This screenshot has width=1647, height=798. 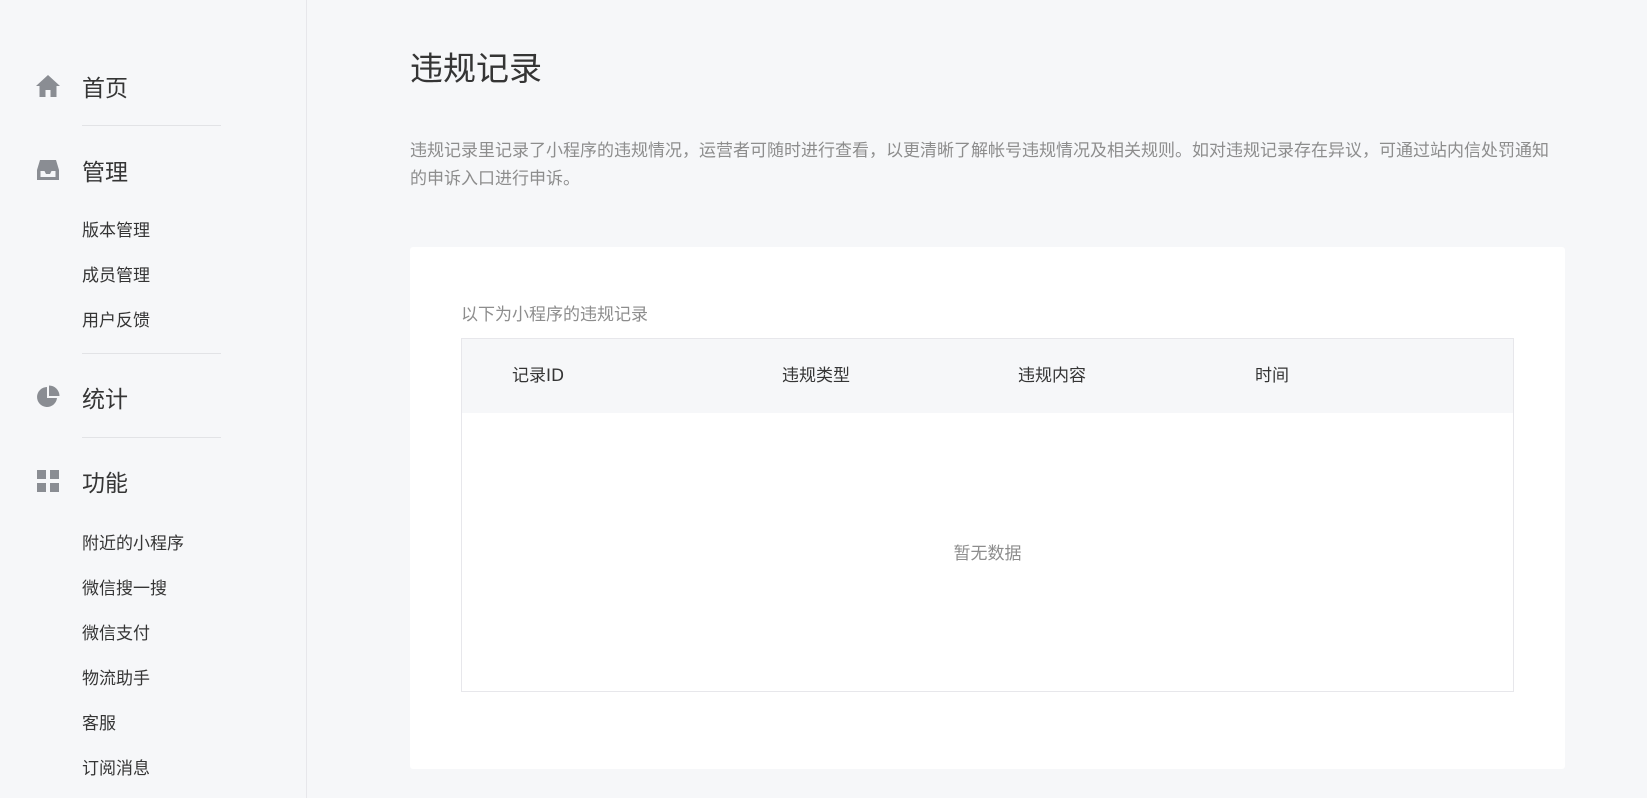 I want to click on sidebar-item-wechat-search: 微信搜一搜, so click(x=194, y=589).